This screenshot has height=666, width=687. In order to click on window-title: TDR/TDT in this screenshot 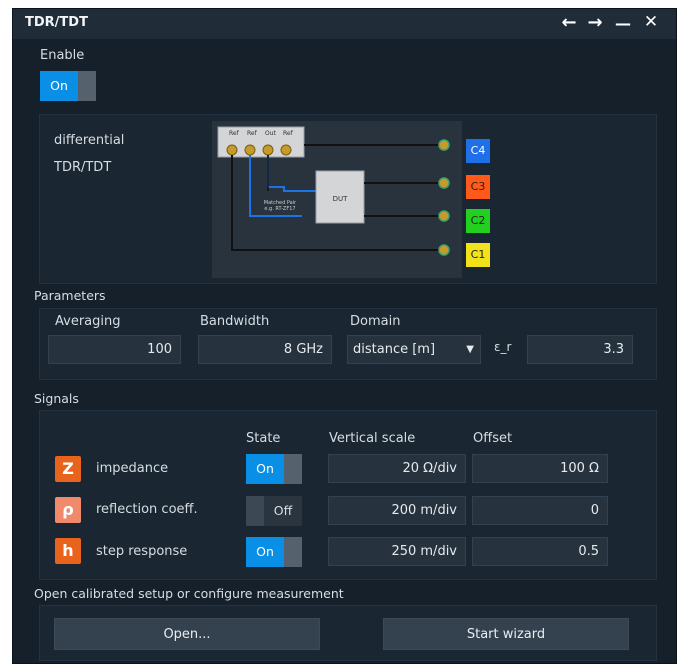, I will do `click(56, 22)`.